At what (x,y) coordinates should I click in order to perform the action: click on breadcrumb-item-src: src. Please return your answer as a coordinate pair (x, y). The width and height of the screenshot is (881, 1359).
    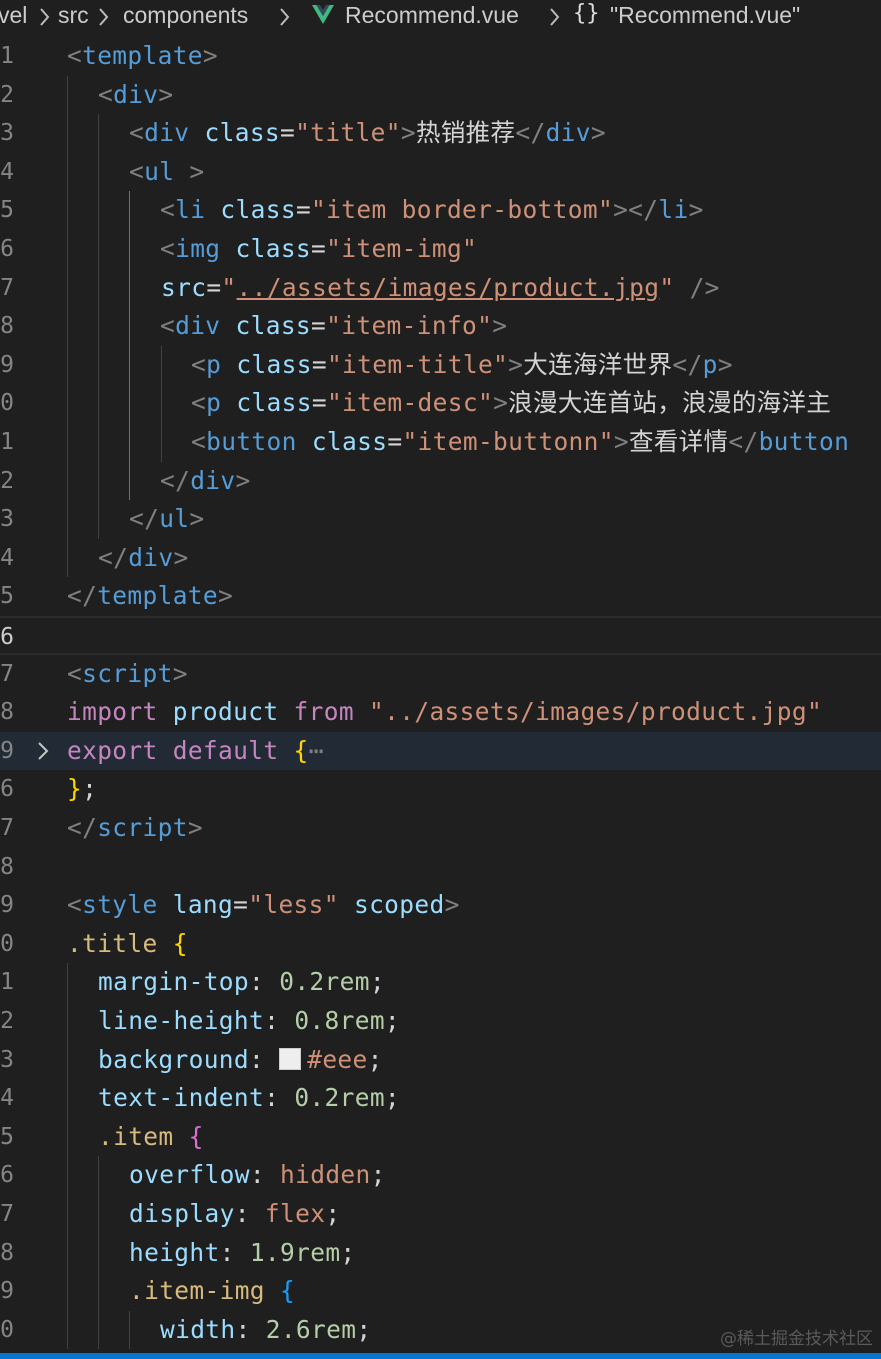
    Looking at the image, I should click on (73, 15).